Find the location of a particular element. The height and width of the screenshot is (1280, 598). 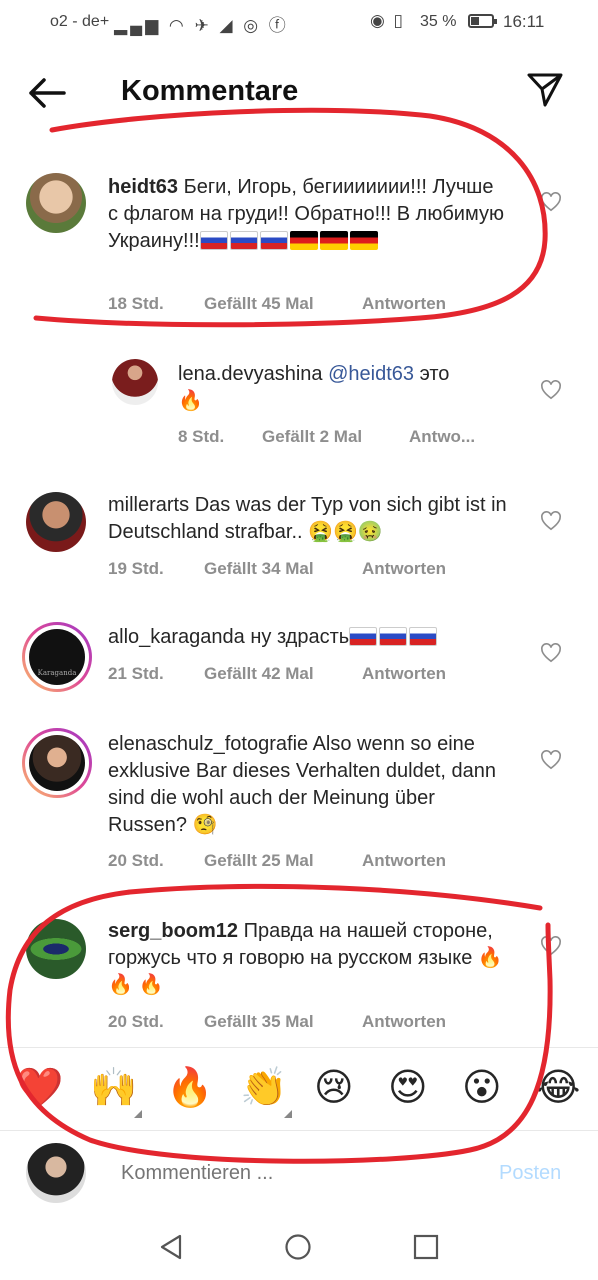

nav-back-icon is located at coordinates (171, 1247).